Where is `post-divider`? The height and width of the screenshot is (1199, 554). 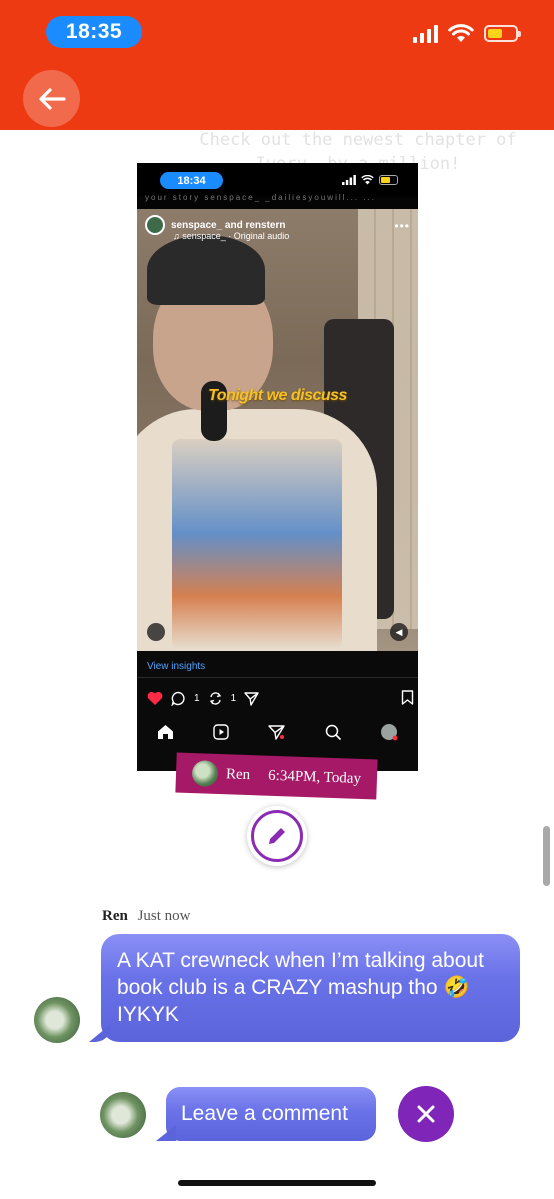
post-divider is located at coordinates (277, 677).